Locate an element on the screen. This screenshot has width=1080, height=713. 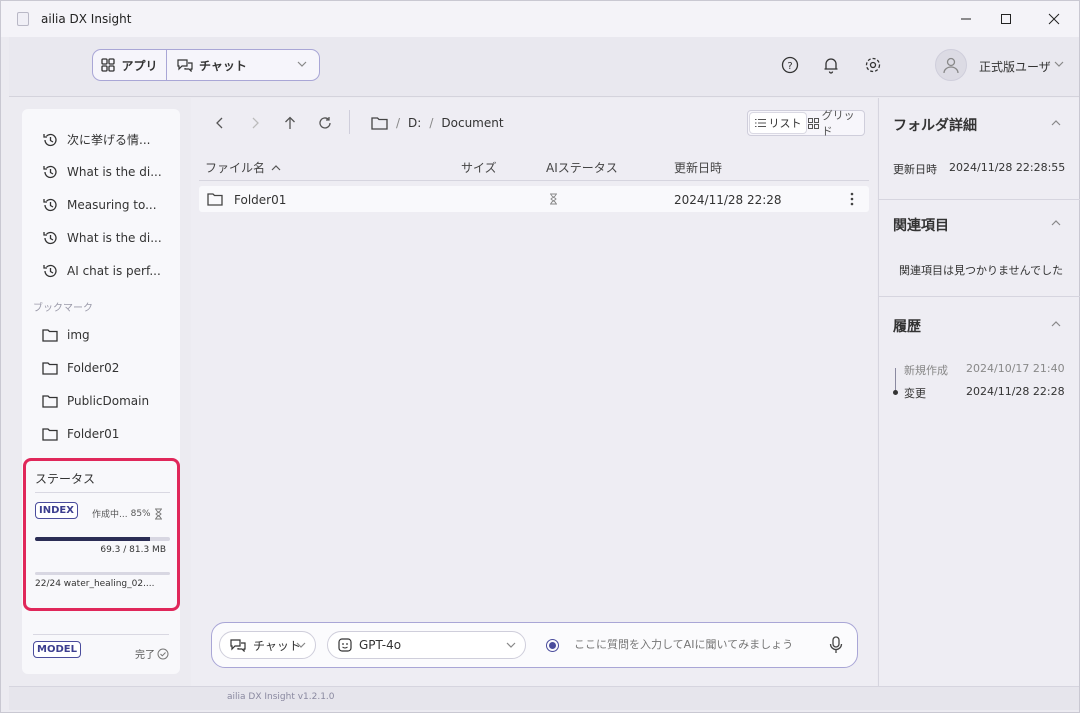
bookmark-item: Folder02 is located at coordinates (80, 368).